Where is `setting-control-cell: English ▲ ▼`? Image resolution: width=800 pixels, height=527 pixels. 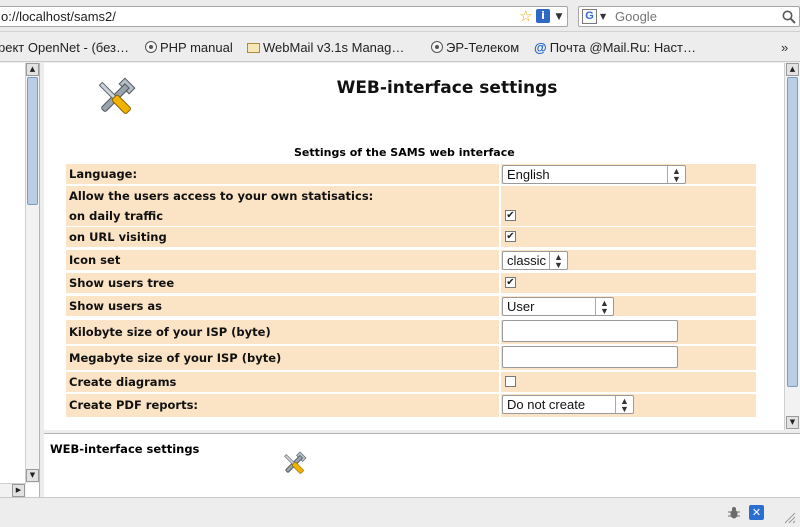 setting-control-cell: English ▲ ▼ is located at coordinates (627, 174).